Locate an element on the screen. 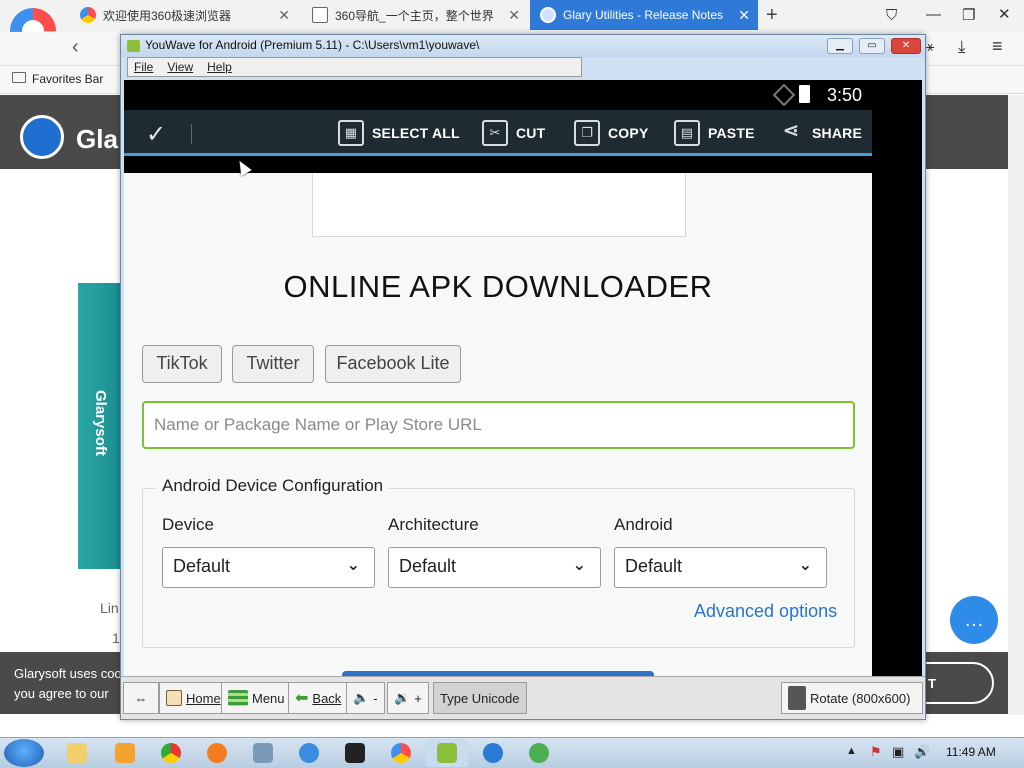  resize-arrows-icon: ⇔ is located at coordinates (141, 698).